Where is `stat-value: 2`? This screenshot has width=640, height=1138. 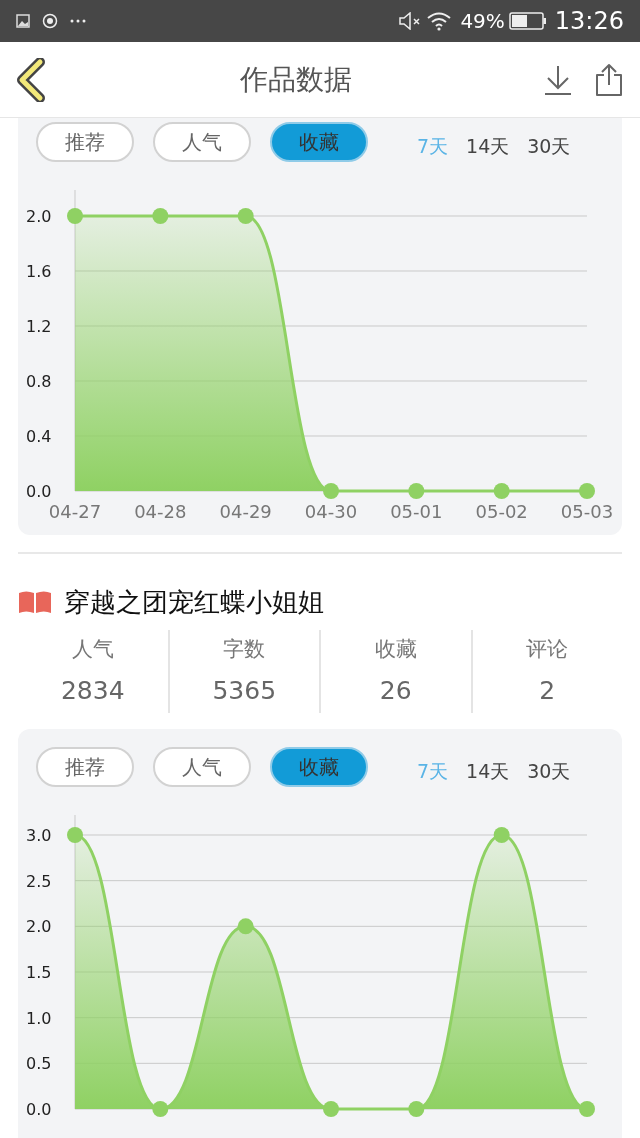 stat-value: 2 is located at coordinates (547, 690).